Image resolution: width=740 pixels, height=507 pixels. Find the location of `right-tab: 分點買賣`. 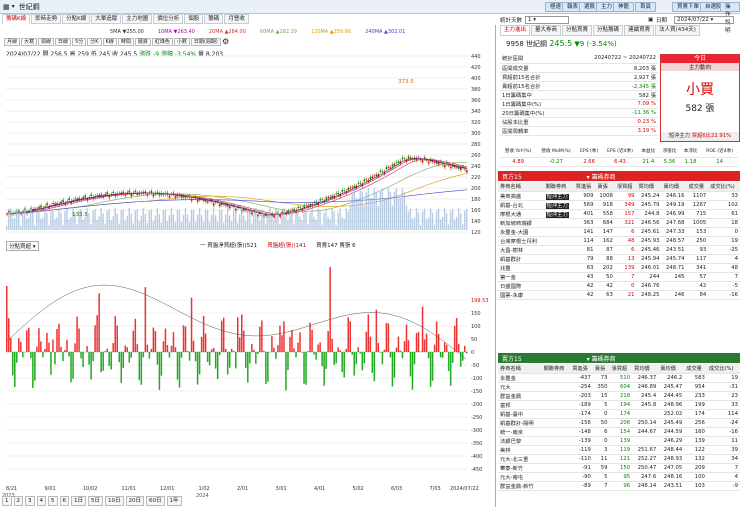

right-tab: 分點買賣 is located at coordinates (577, 30).